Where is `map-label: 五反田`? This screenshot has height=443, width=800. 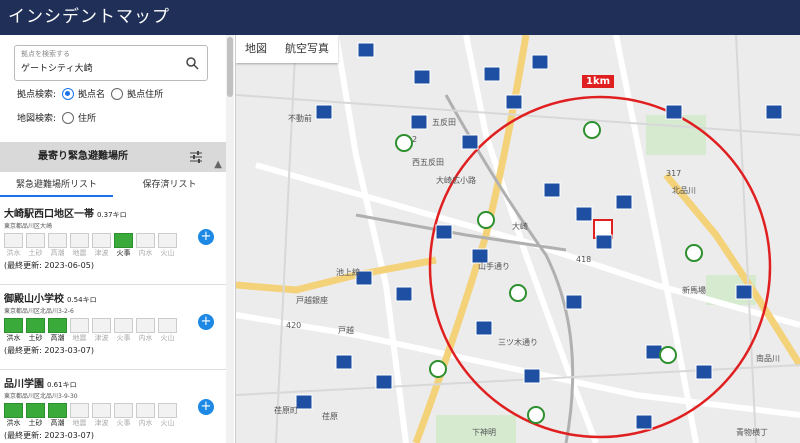
map-label: 五反田 is located at coordinates (444, 122).